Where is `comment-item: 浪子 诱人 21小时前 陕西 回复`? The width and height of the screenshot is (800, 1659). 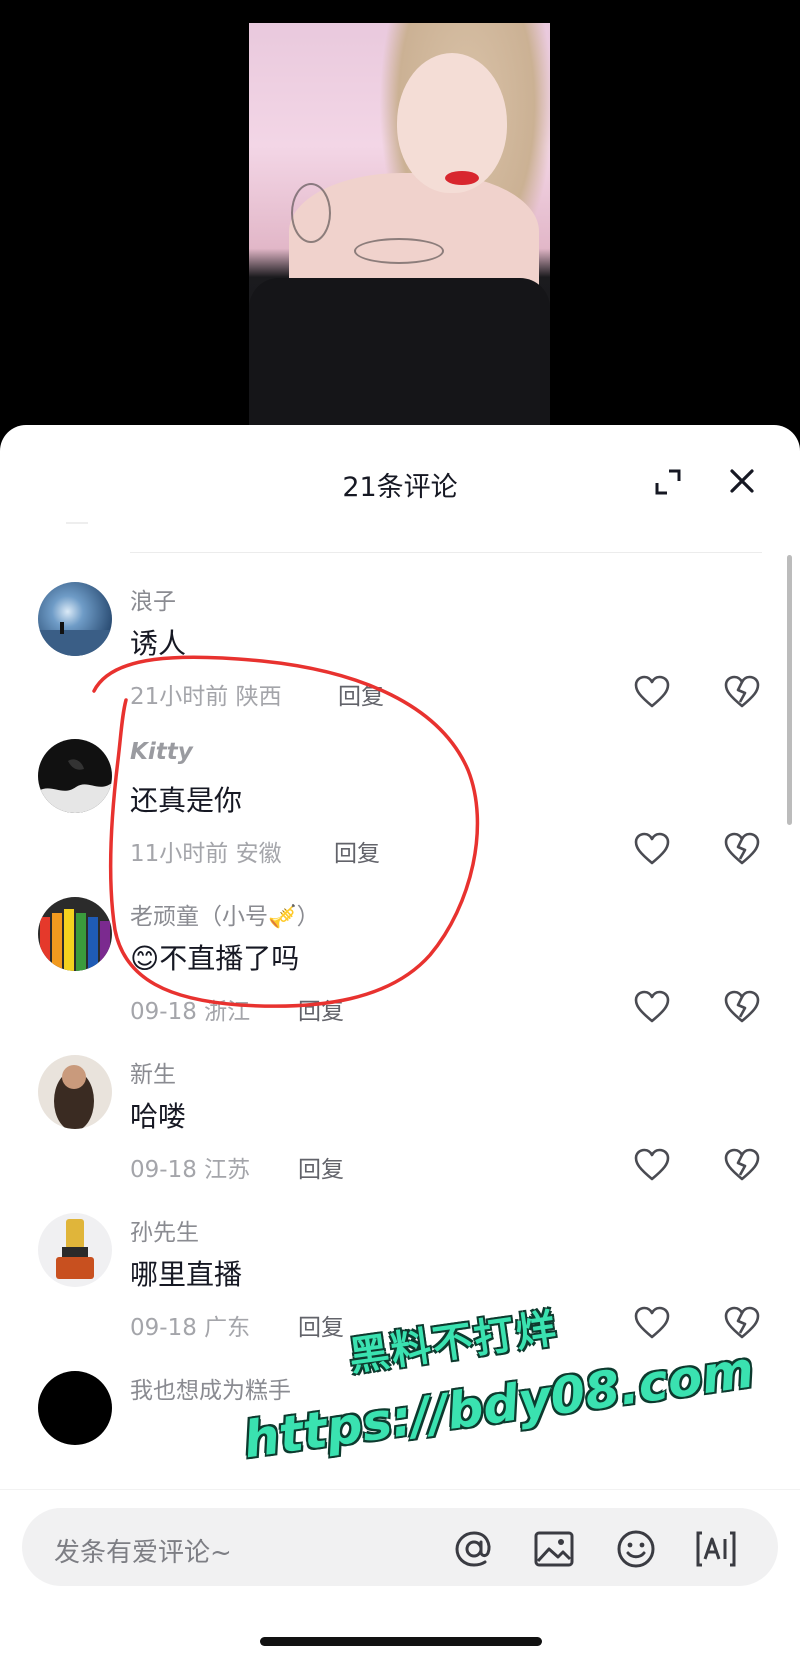
comment-item: 浪子 诱人 21小时前 陕西 回复 is located at coordinates (400, 662).